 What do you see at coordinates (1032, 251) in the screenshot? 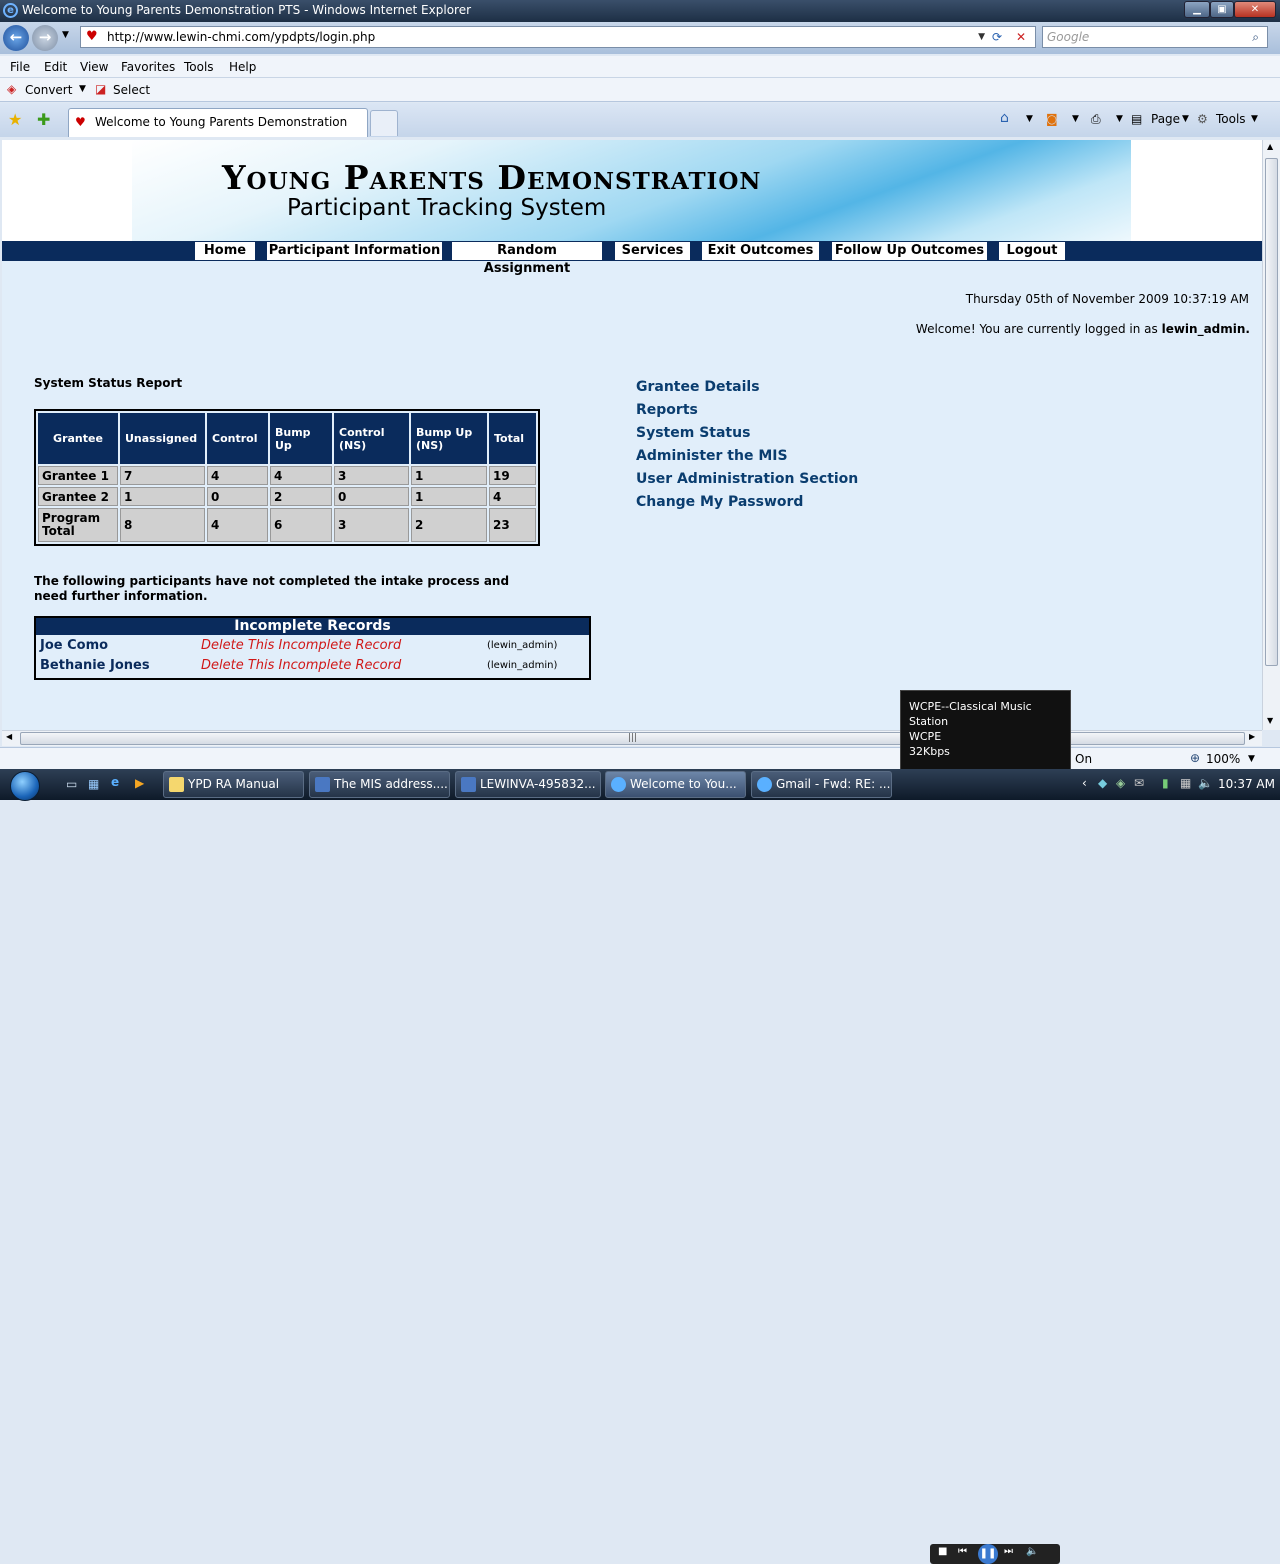
I see `nav-logout: Logout` at bounding box center [1032, 251].